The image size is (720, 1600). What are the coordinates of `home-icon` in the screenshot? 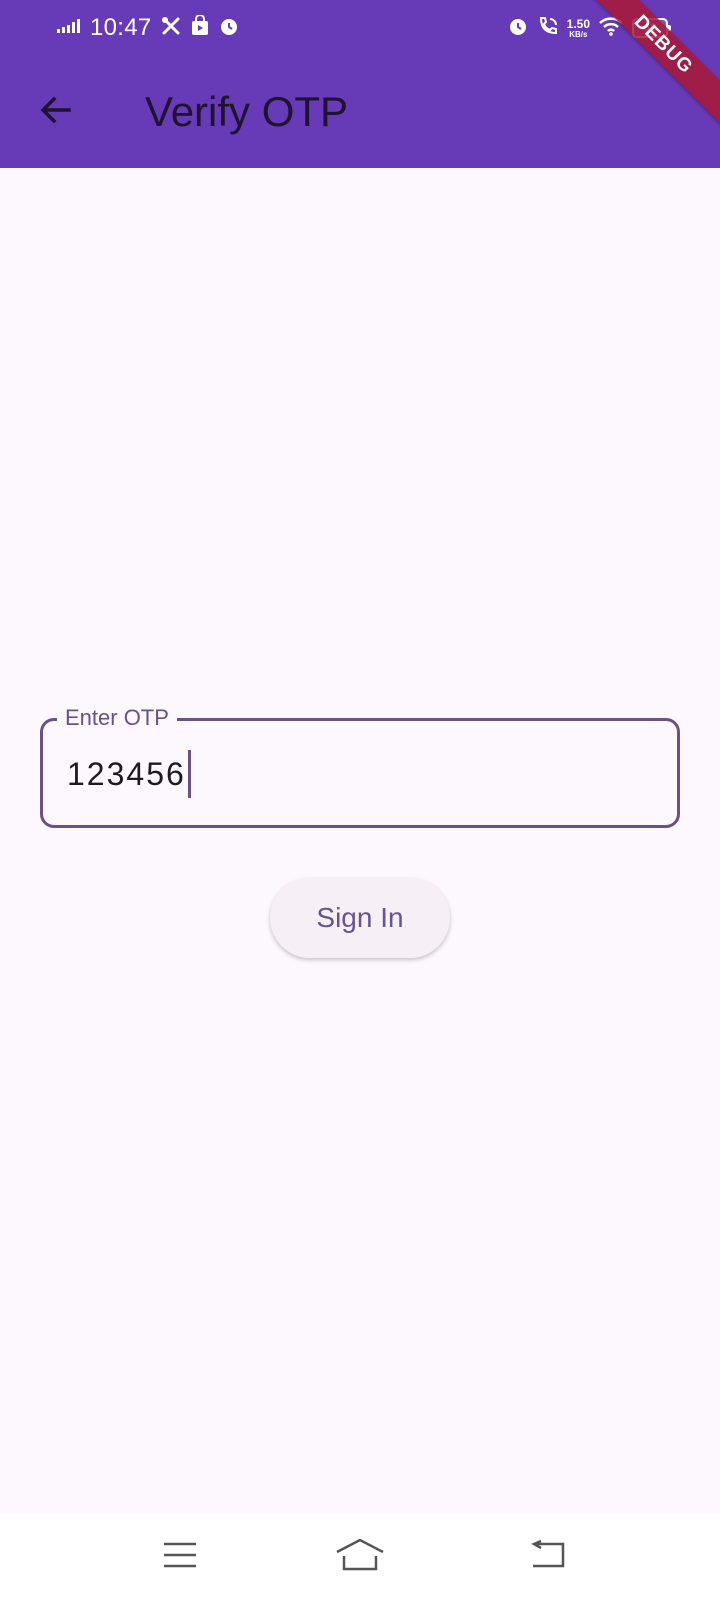 It's located at (360, 1557).